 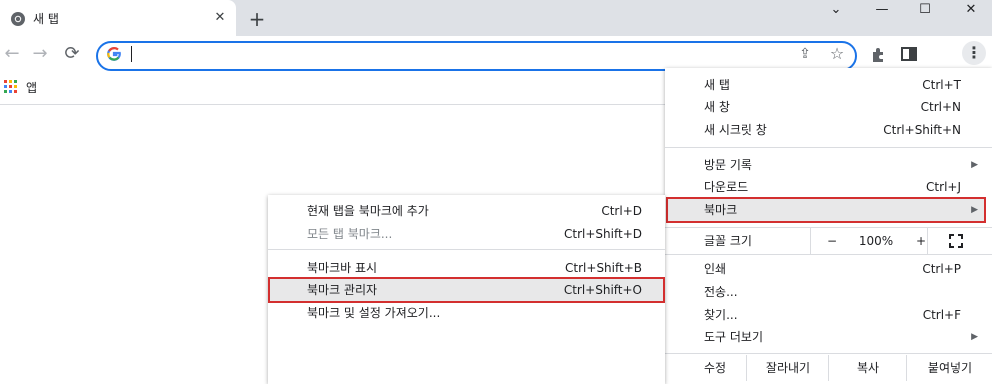 I want to click on zoom-level: 100%, so click(x=876, y=241).